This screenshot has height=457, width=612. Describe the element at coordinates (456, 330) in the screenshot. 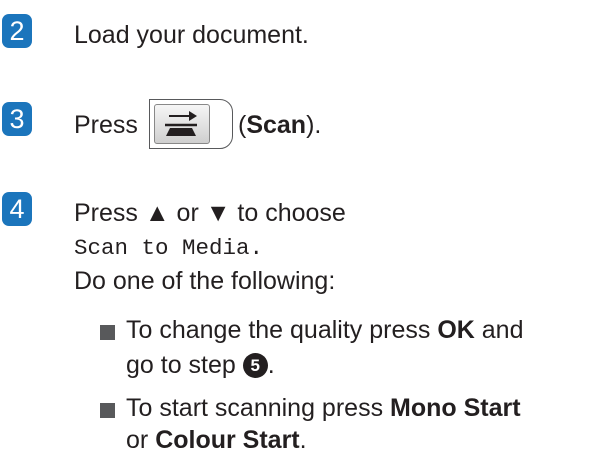

I see `key-name: OK` at that location.